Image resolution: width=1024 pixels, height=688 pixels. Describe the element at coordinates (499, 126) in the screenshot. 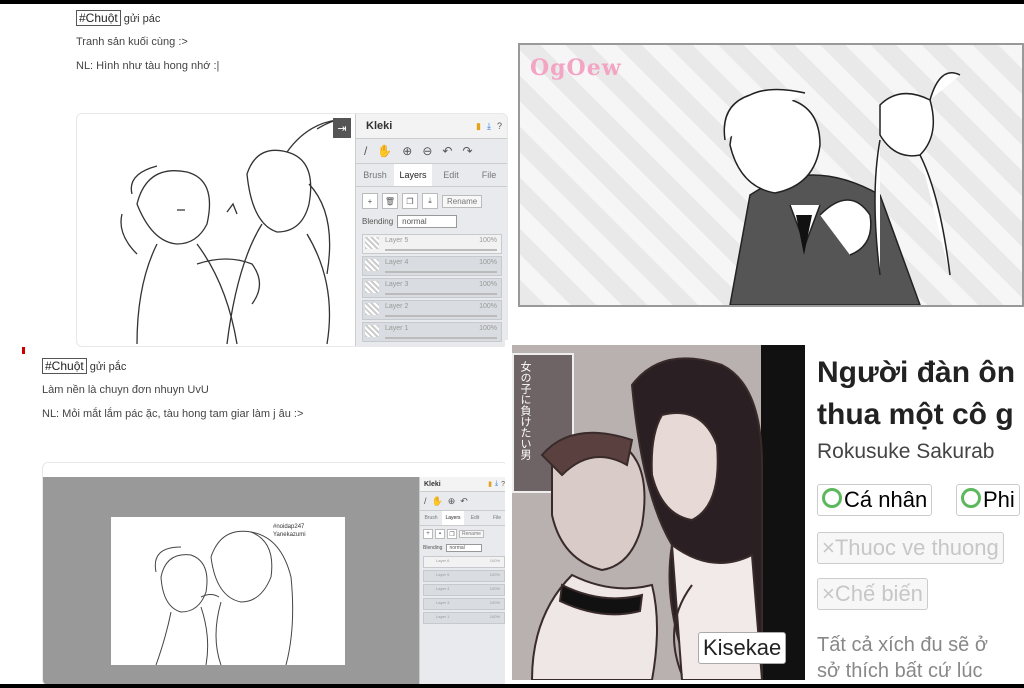

I see `help-icon: ?` at that location.